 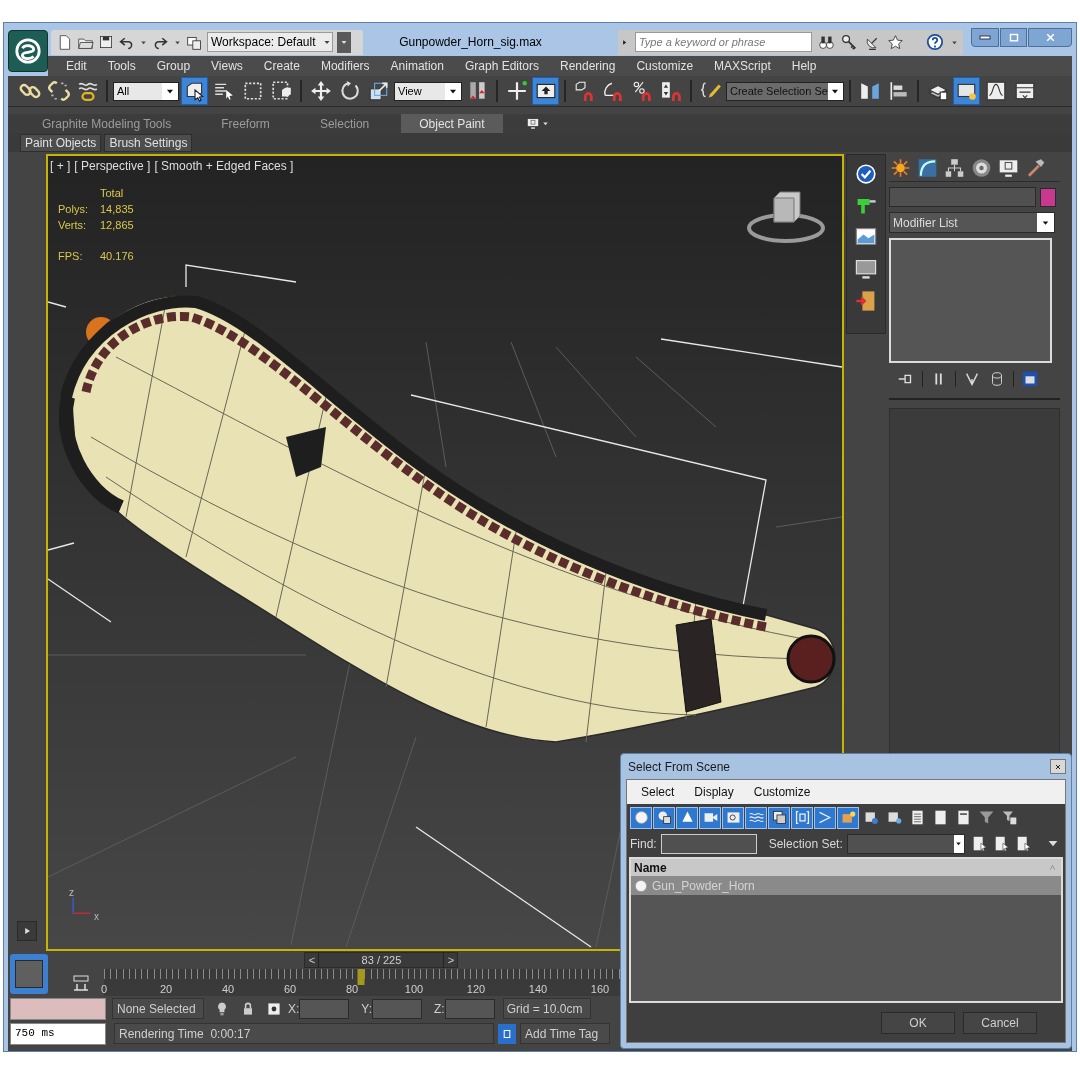 I want to click on waves-icon, so click(x=756, y=817).